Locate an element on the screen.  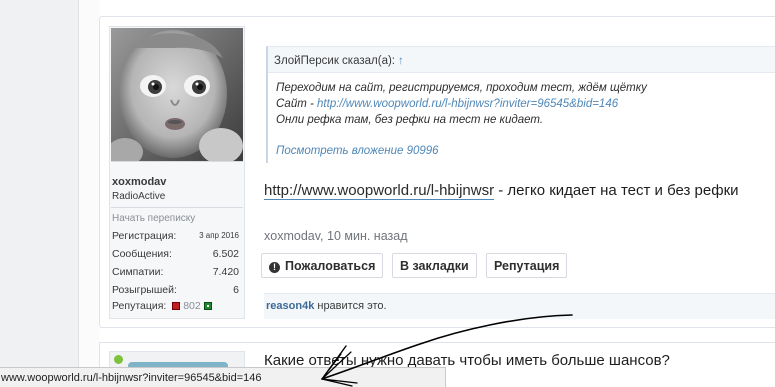
quote-header: ЗлойПерсик сказал(а): ↑ is located at coordinates (339, 61).